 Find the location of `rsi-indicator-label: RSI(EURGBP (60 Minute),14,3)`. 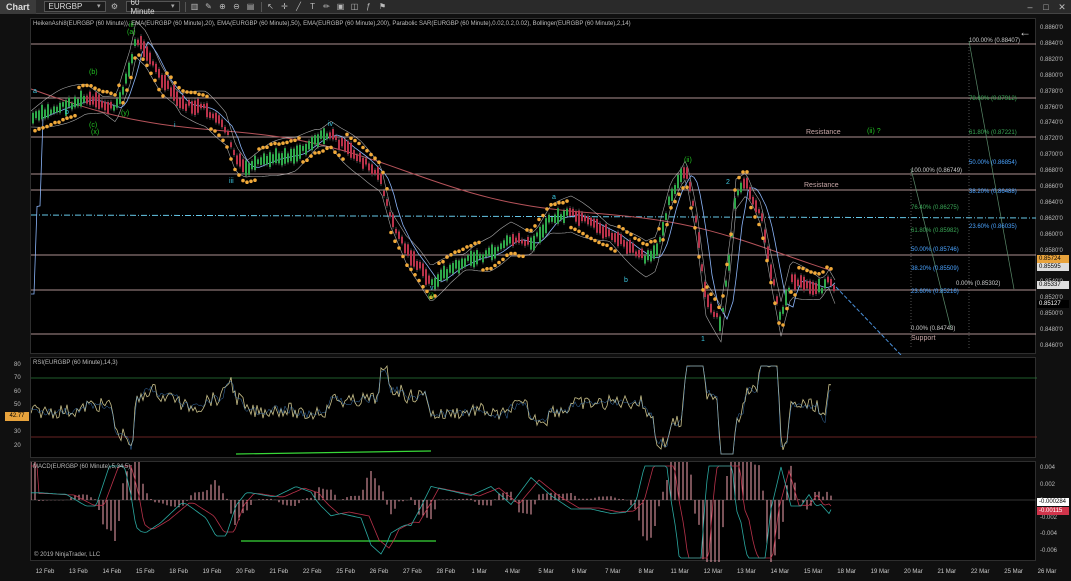

rsi-indicator-label: RSI(EURGBP (60 Minute),14,3) is located at coordinates (75, 363).